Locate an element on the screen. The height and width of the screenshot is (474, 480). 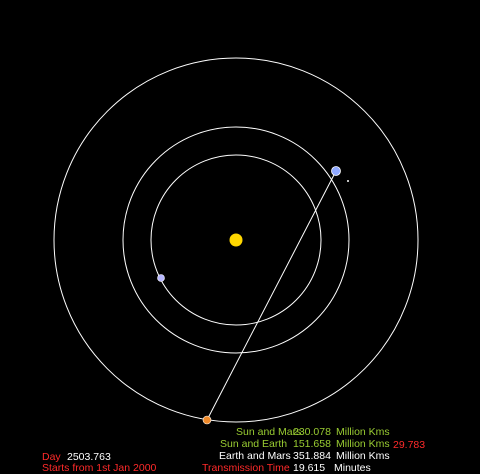
sun-mars-label: Sun and Mars is located at coordinates (269, 432).